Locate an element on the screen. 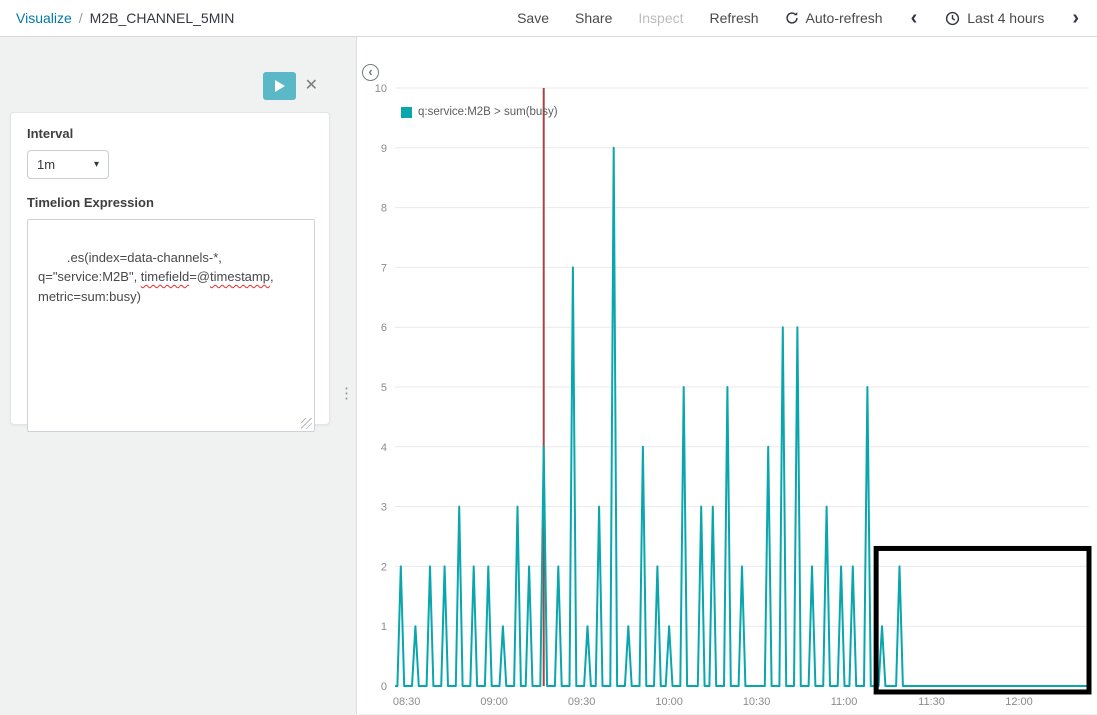 Image resolution: width=1097 pixels, height=715 pixels. run-expression-button is located at coordinates (279, 86).